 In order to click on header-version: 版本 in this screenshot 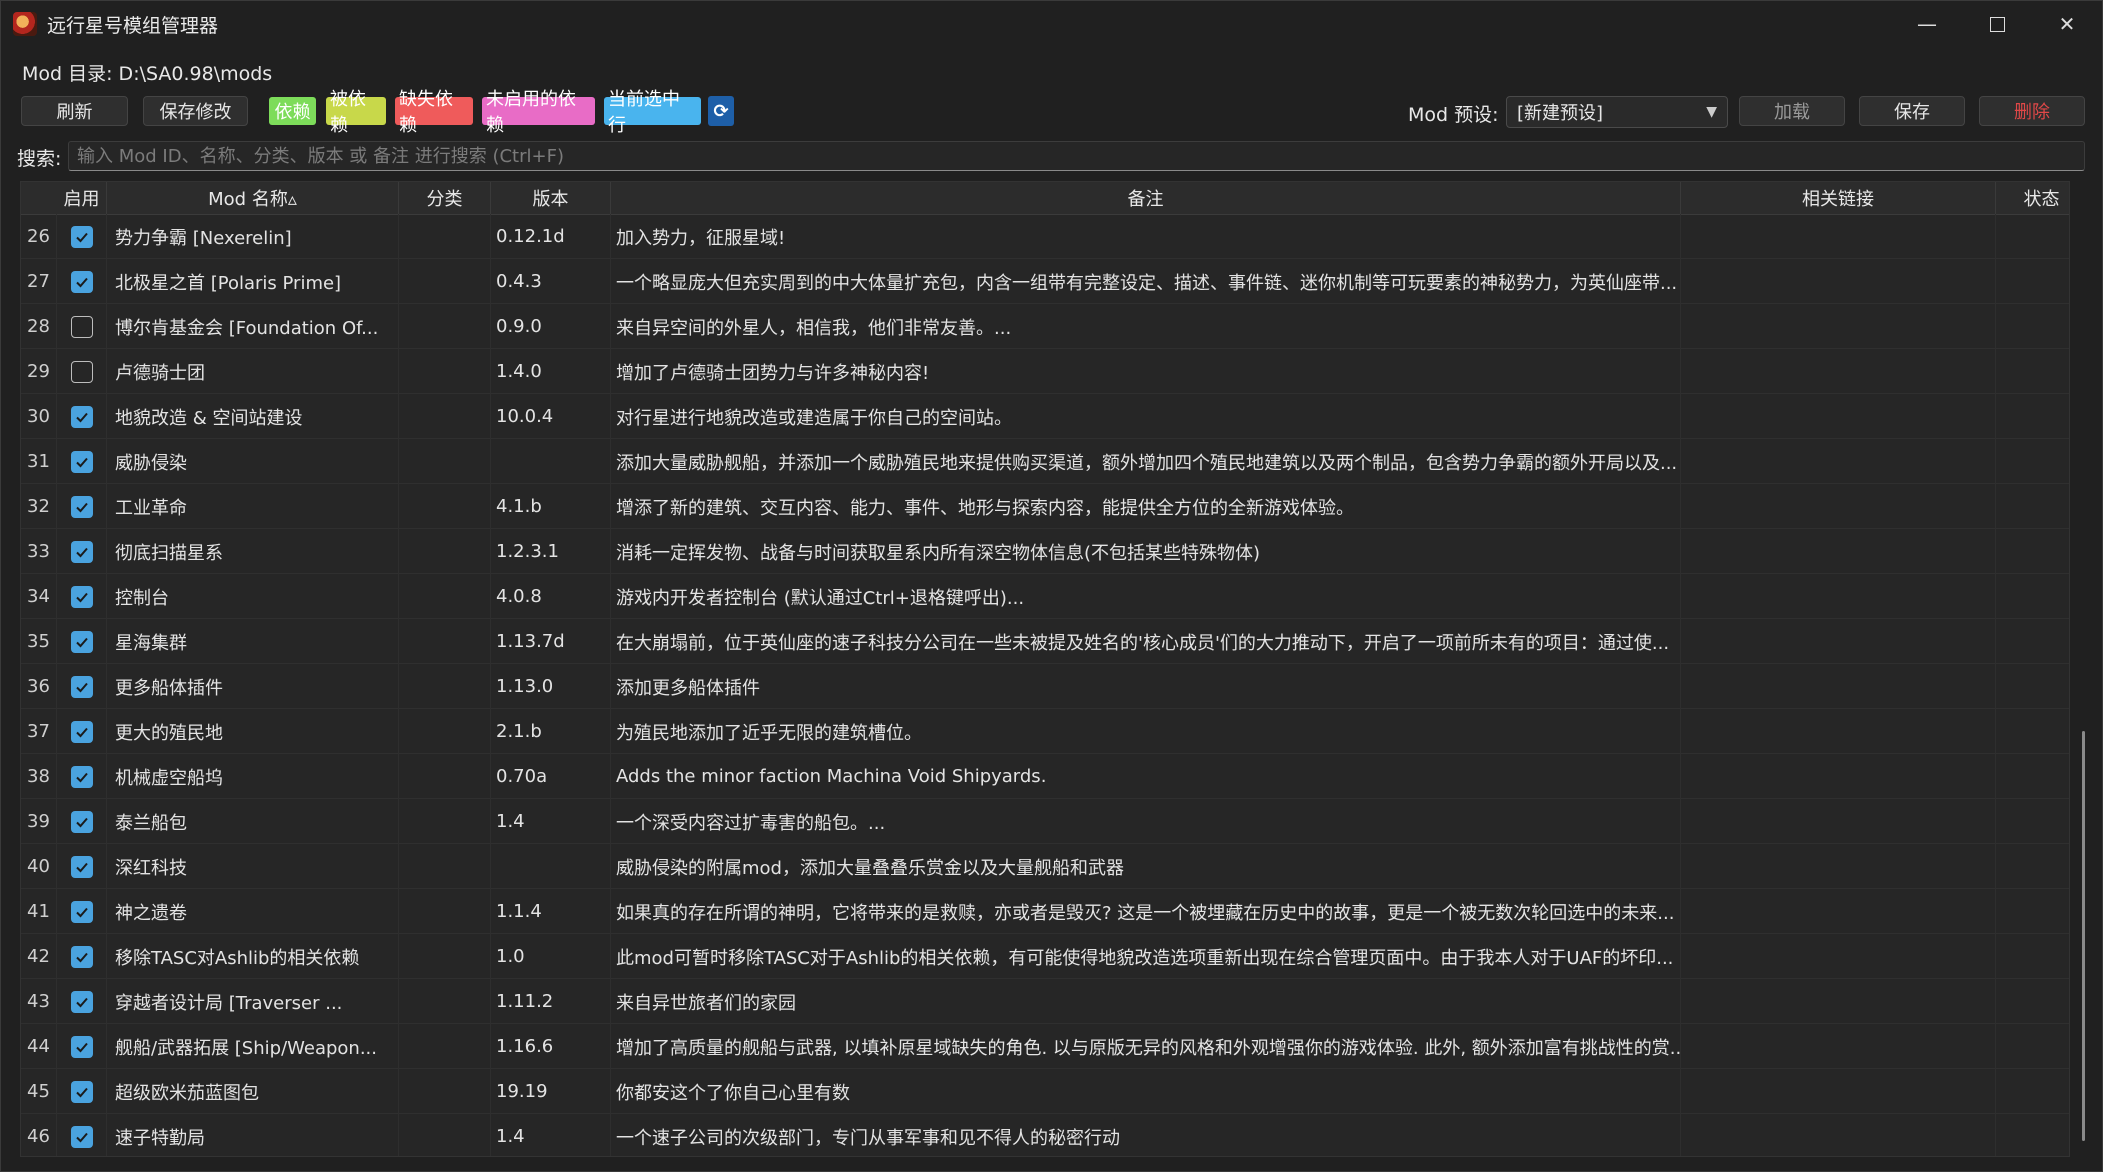, I will do `click(551, 198)`.